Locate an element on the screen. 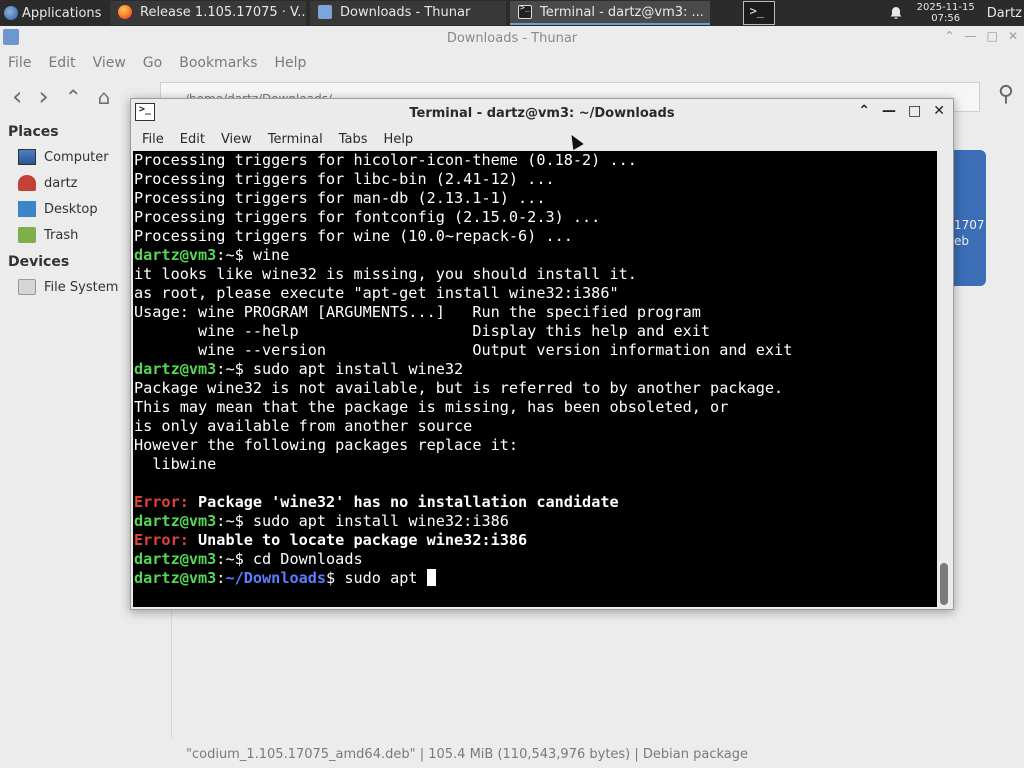 The image size is (1024, 768). taskbar-item-thunar: Downloads - Thunar is located at coordinates (408, 13).